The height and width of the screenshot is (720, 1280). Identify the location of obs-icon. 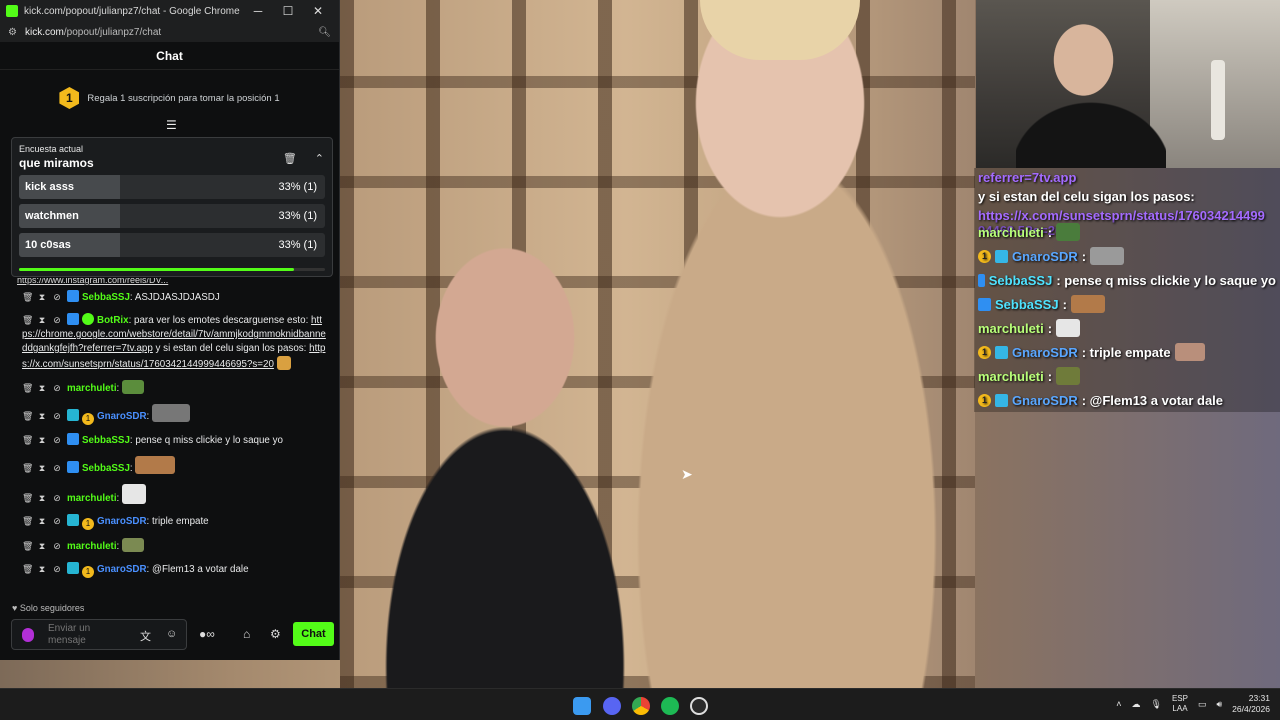
(699, 706).